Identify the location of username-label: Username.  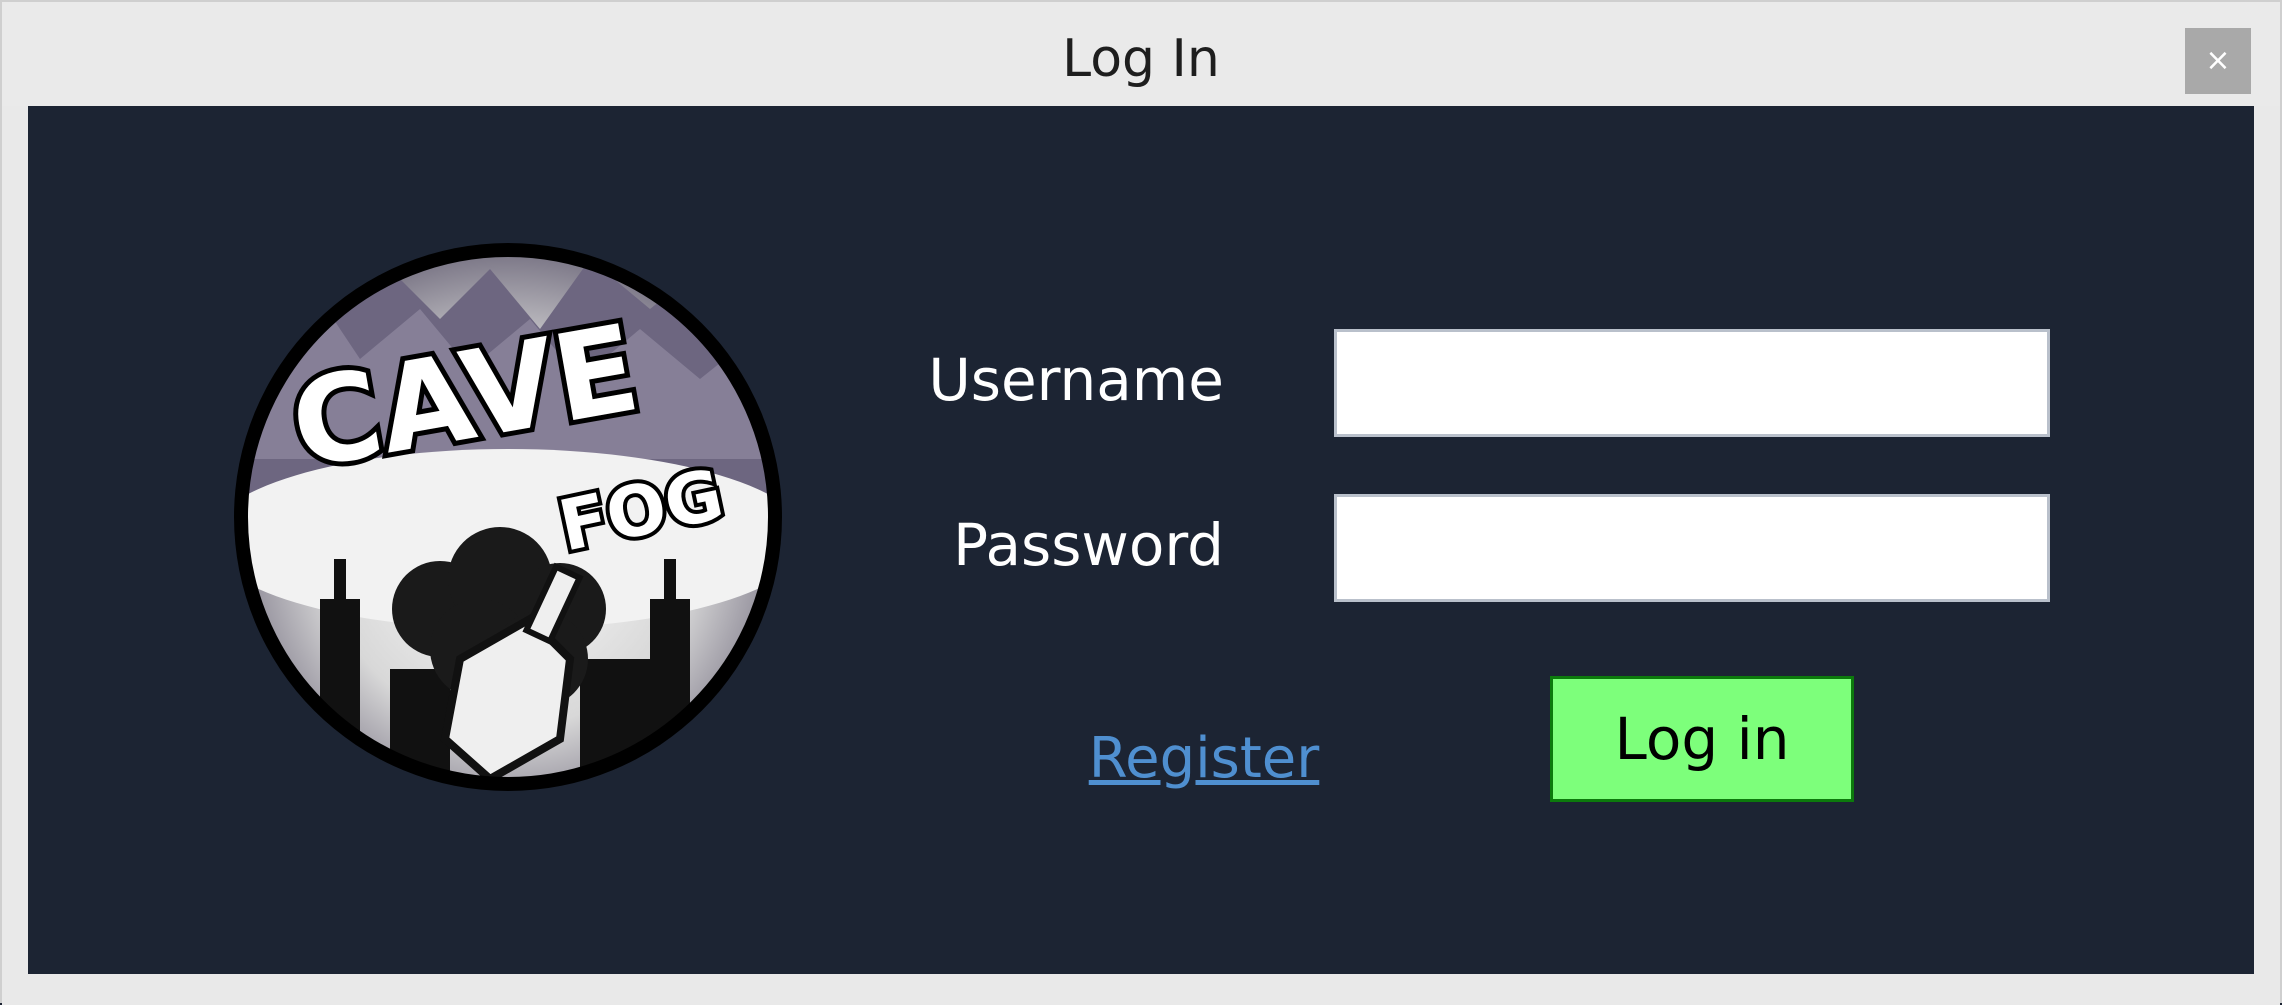
(1076, 380).